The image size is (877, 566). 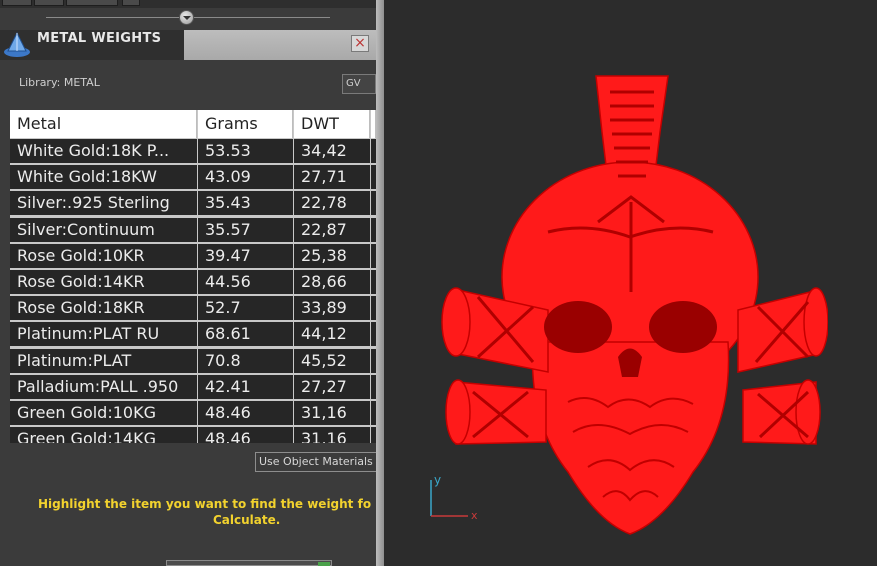 I want to click on dwt-cell: 25,38, so click(x=332, y=255).